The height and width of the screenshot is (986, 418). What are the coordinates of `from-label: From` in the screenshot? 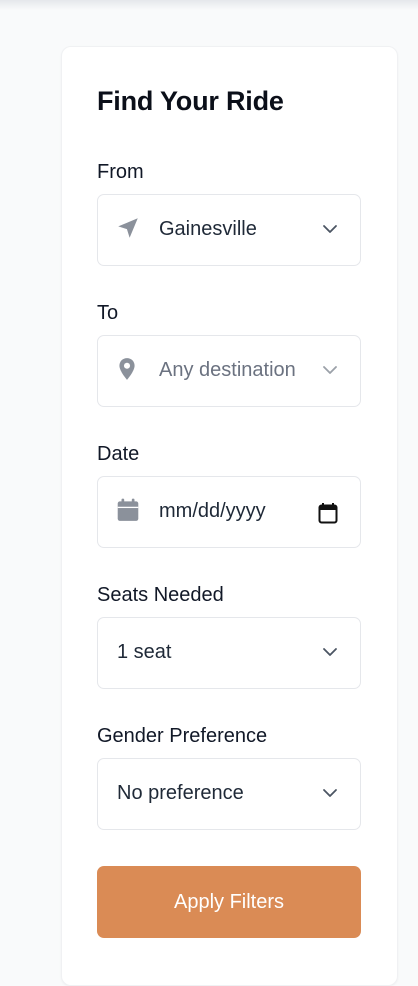 It's located at (120, 172).